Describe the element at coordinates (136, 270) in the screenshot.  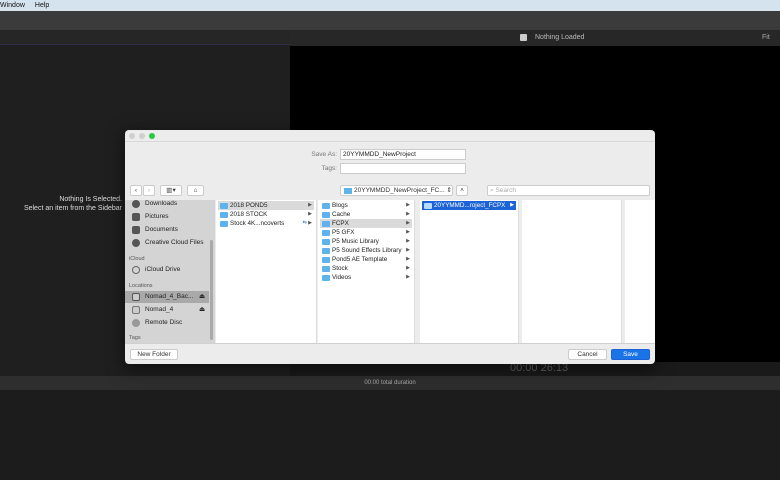
I see `cloud-icon` at that location.